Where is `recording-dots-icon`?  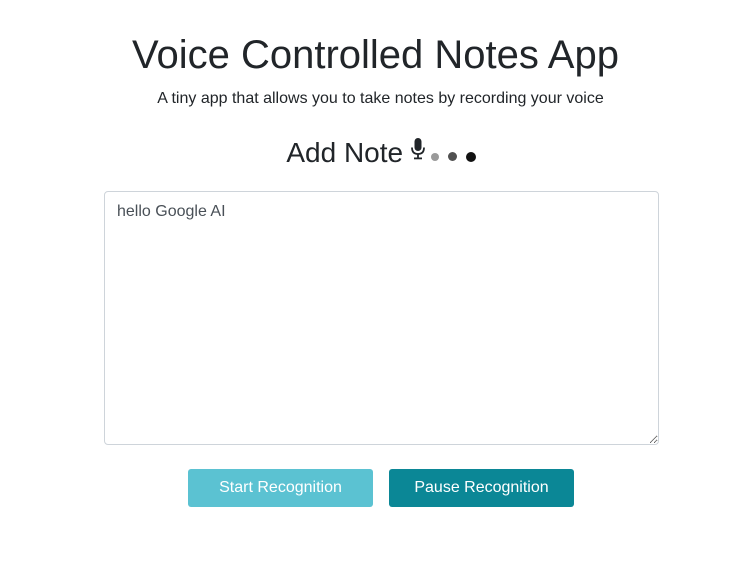 recording-dots-icon is located at coordinates (454, 155).